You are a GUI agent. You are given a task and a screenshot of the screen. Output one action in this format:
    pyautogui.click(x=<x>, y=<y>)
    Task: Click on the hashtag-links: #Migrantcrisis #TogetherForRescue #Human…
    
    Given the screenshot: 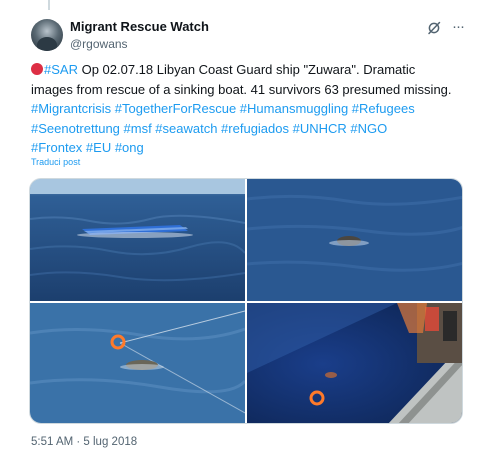 What is the action you would take?
    pyautogui.click(x=251, y=109)
    